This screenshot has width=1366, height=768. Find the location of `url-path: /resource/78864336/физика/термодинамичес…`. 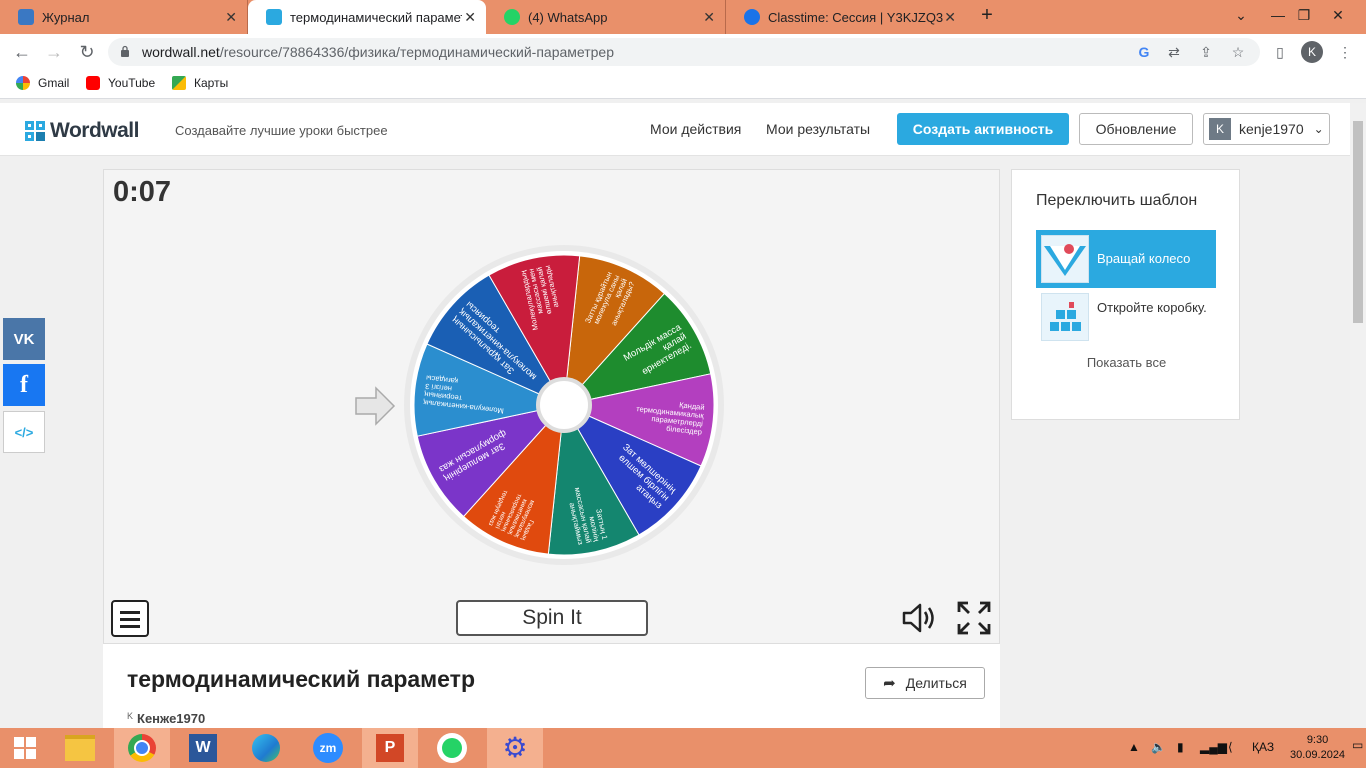

url-path: /resource/78864336/физика/термодинамичес… is located at coordinates (416, 52).